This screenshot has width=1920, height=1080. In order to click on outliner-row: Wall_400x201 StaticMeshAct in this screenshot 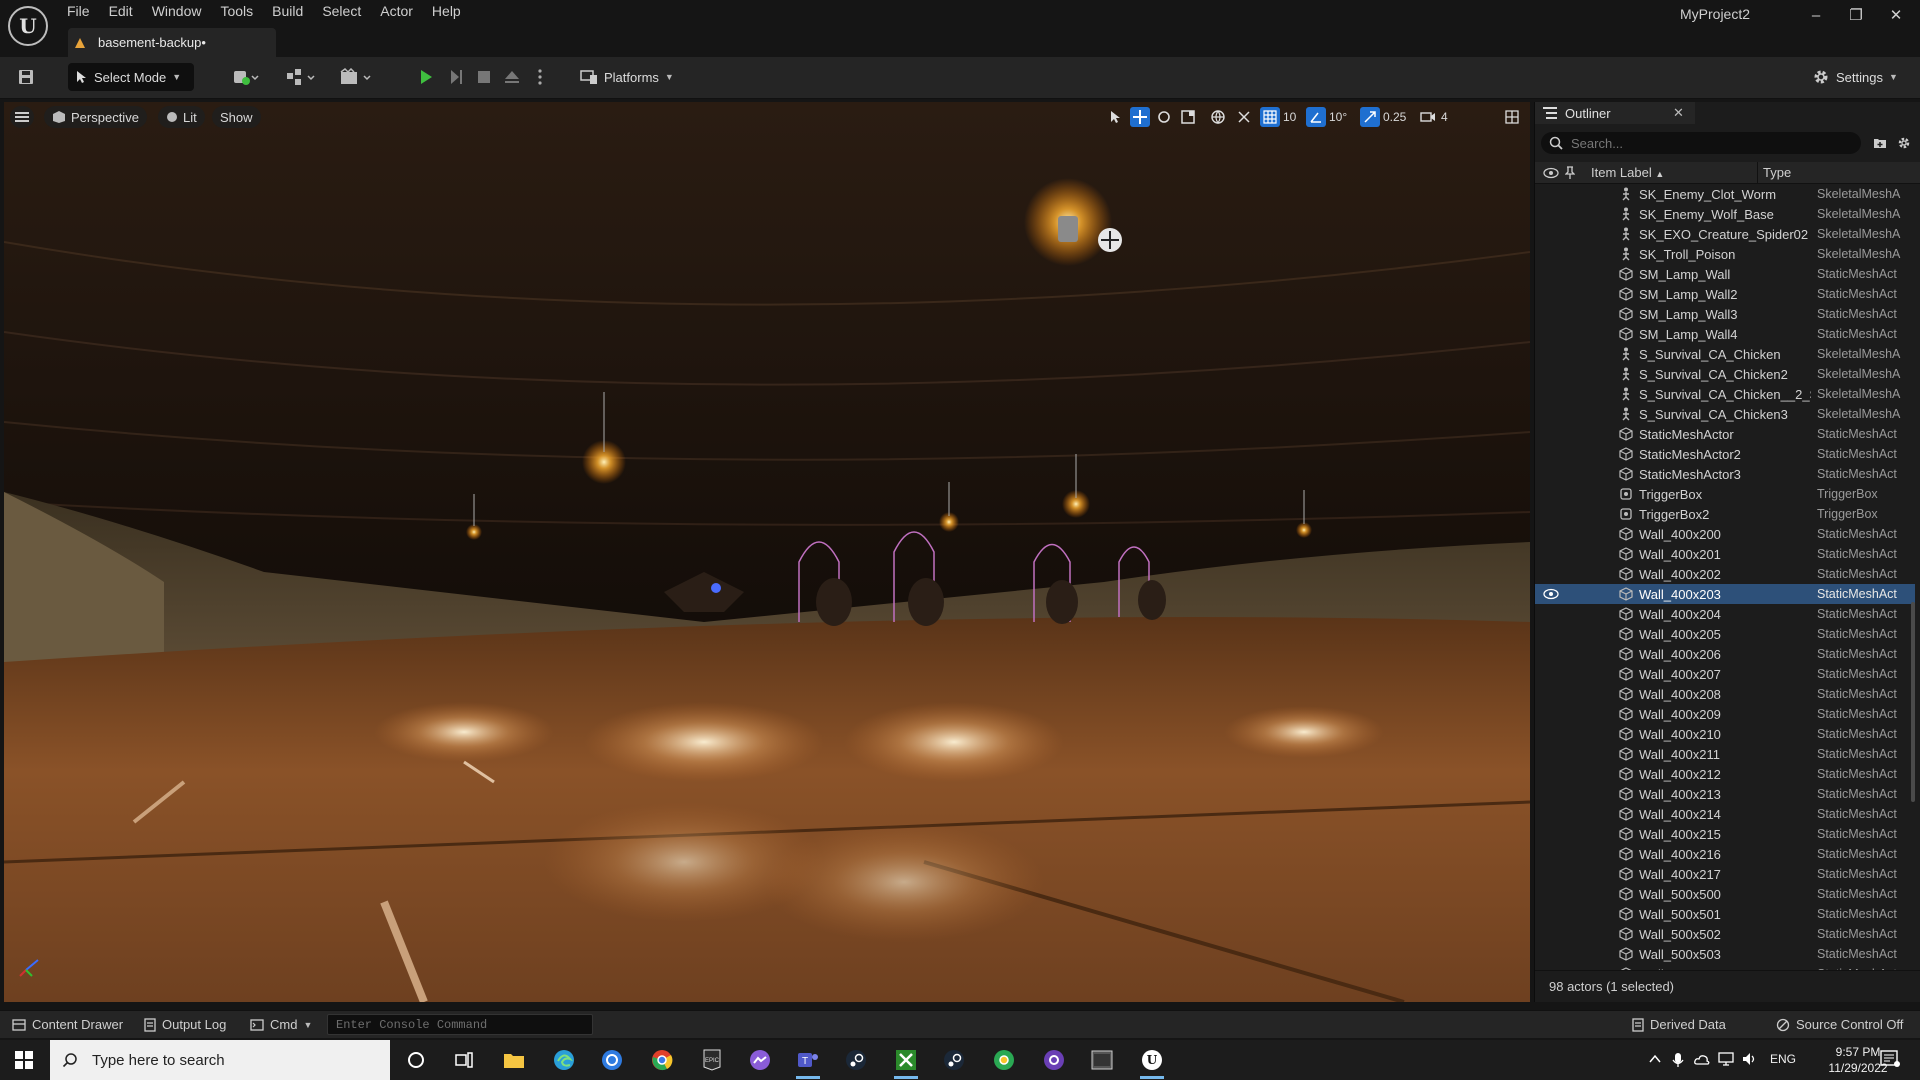, I will do `click(1725, 554)`.